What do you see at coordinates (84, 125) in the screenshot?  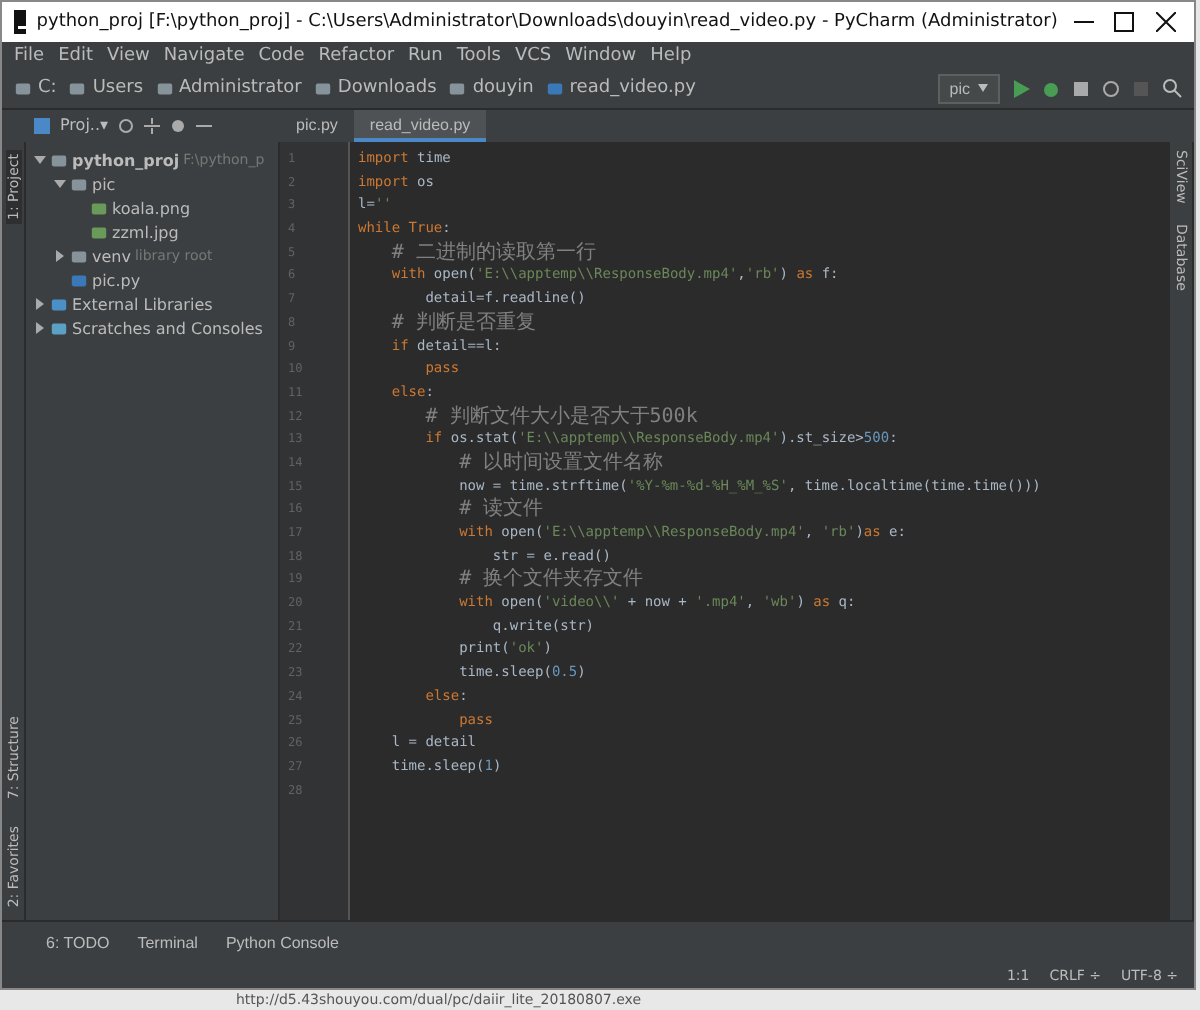 I see `project-view-dropdown: Proj..▾` at bounding box center [84, 125].